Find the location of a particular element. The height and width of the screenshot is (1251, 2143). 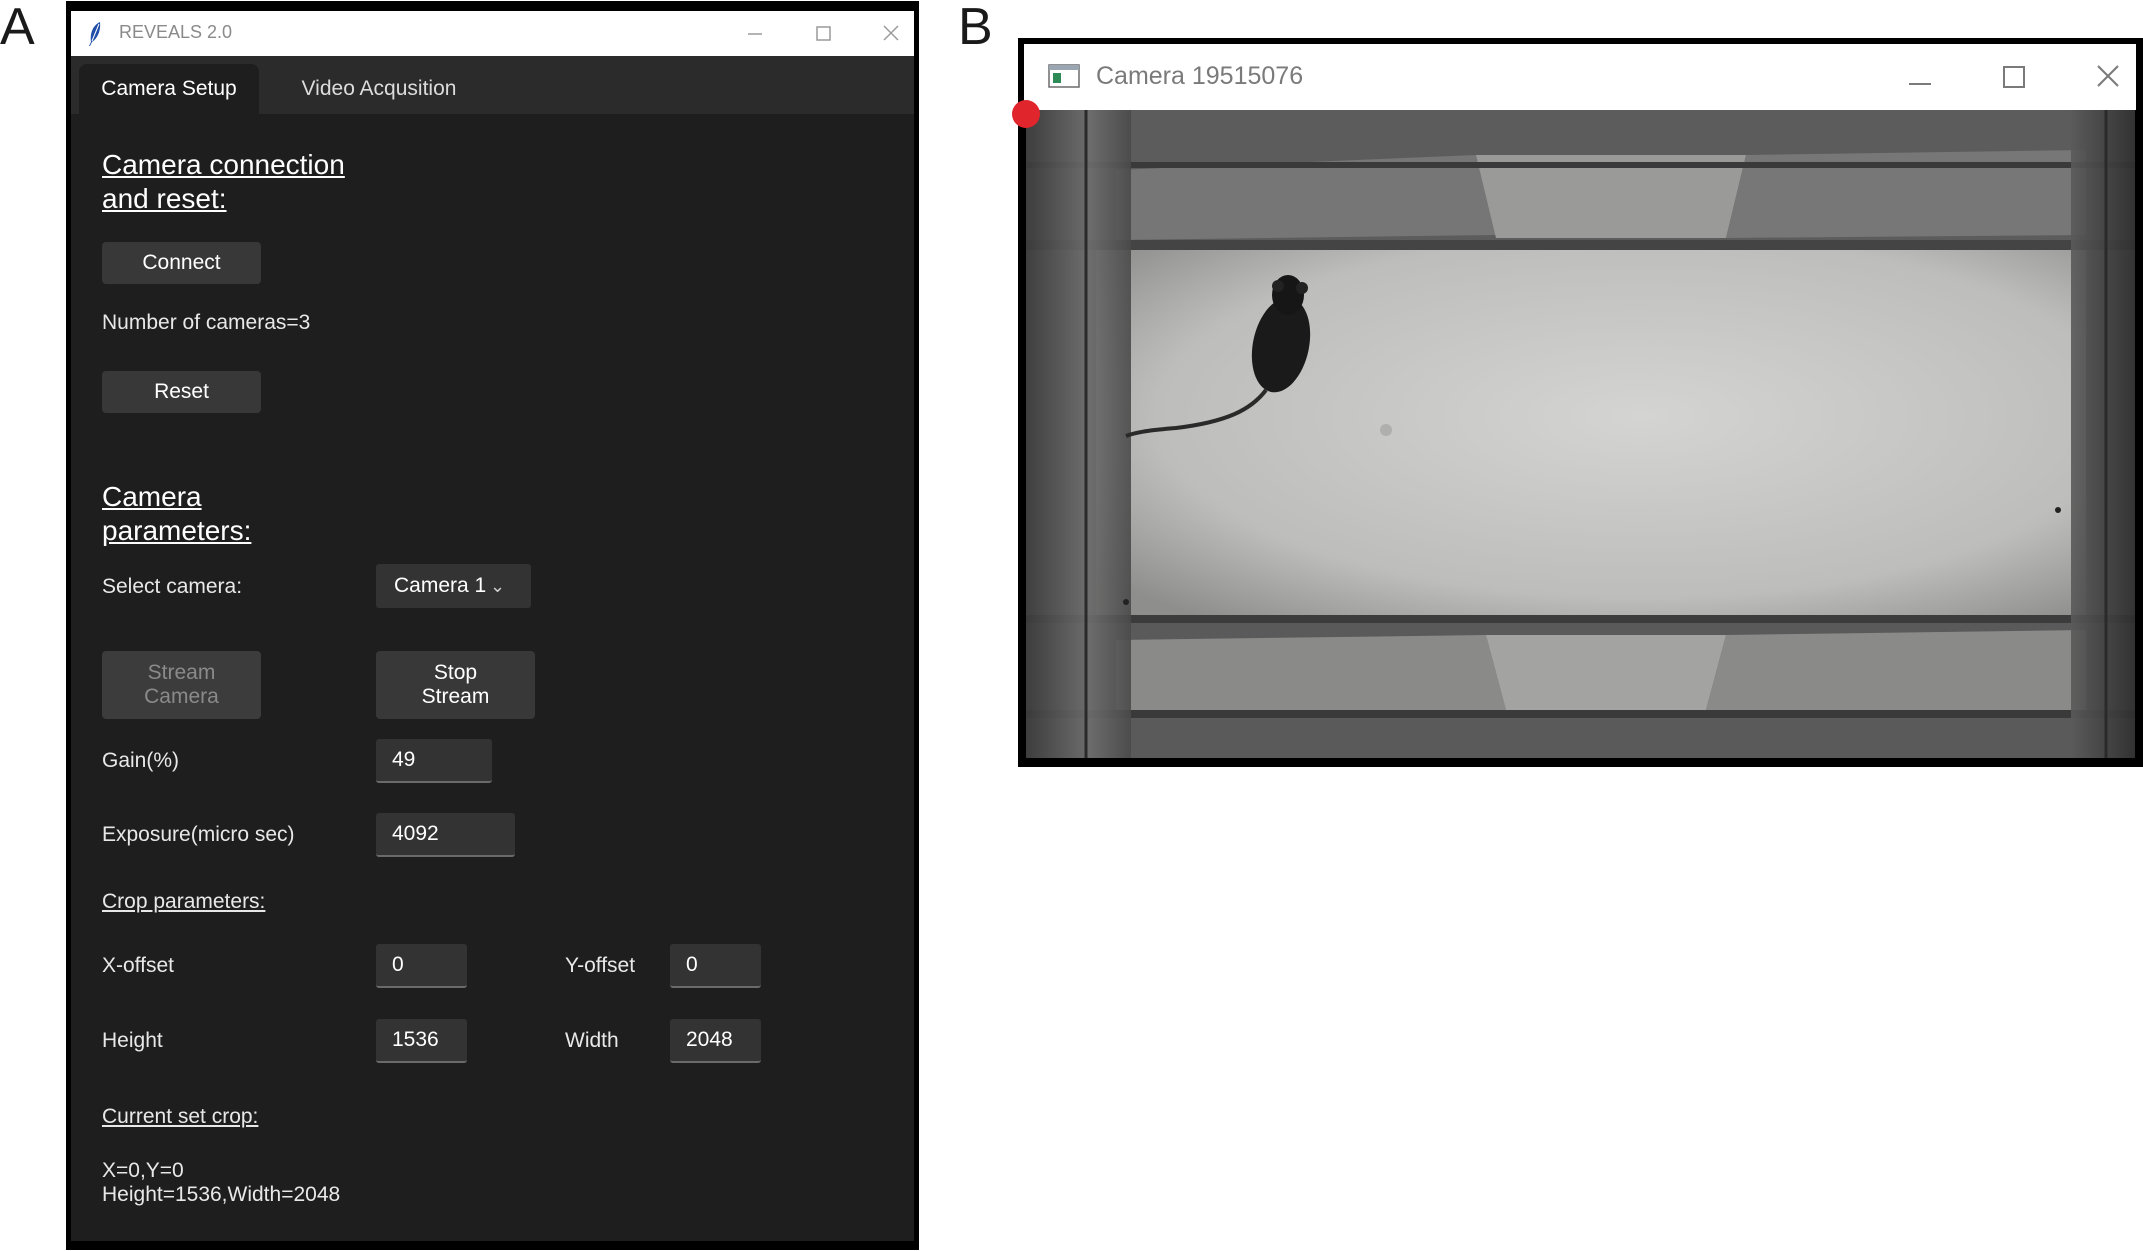

current-crop-line2: Height=1536,Width=2048 is located at coordinates (221, 1194).